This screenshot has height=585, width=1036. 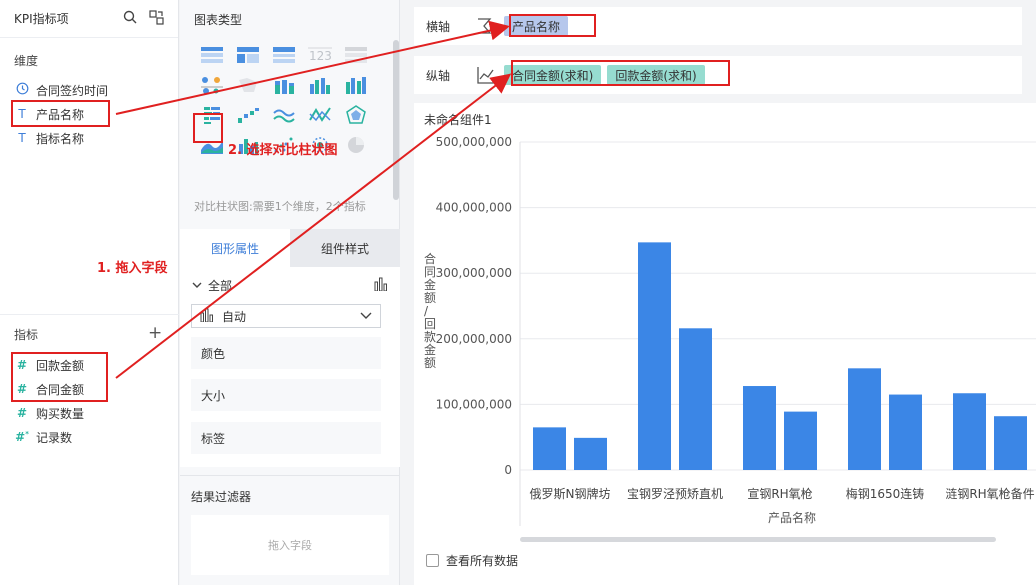 What do you see at coordinates (208, 128) in the screenshot?
I see `highlight-box-chart-type` at bounding box center [208, 128].